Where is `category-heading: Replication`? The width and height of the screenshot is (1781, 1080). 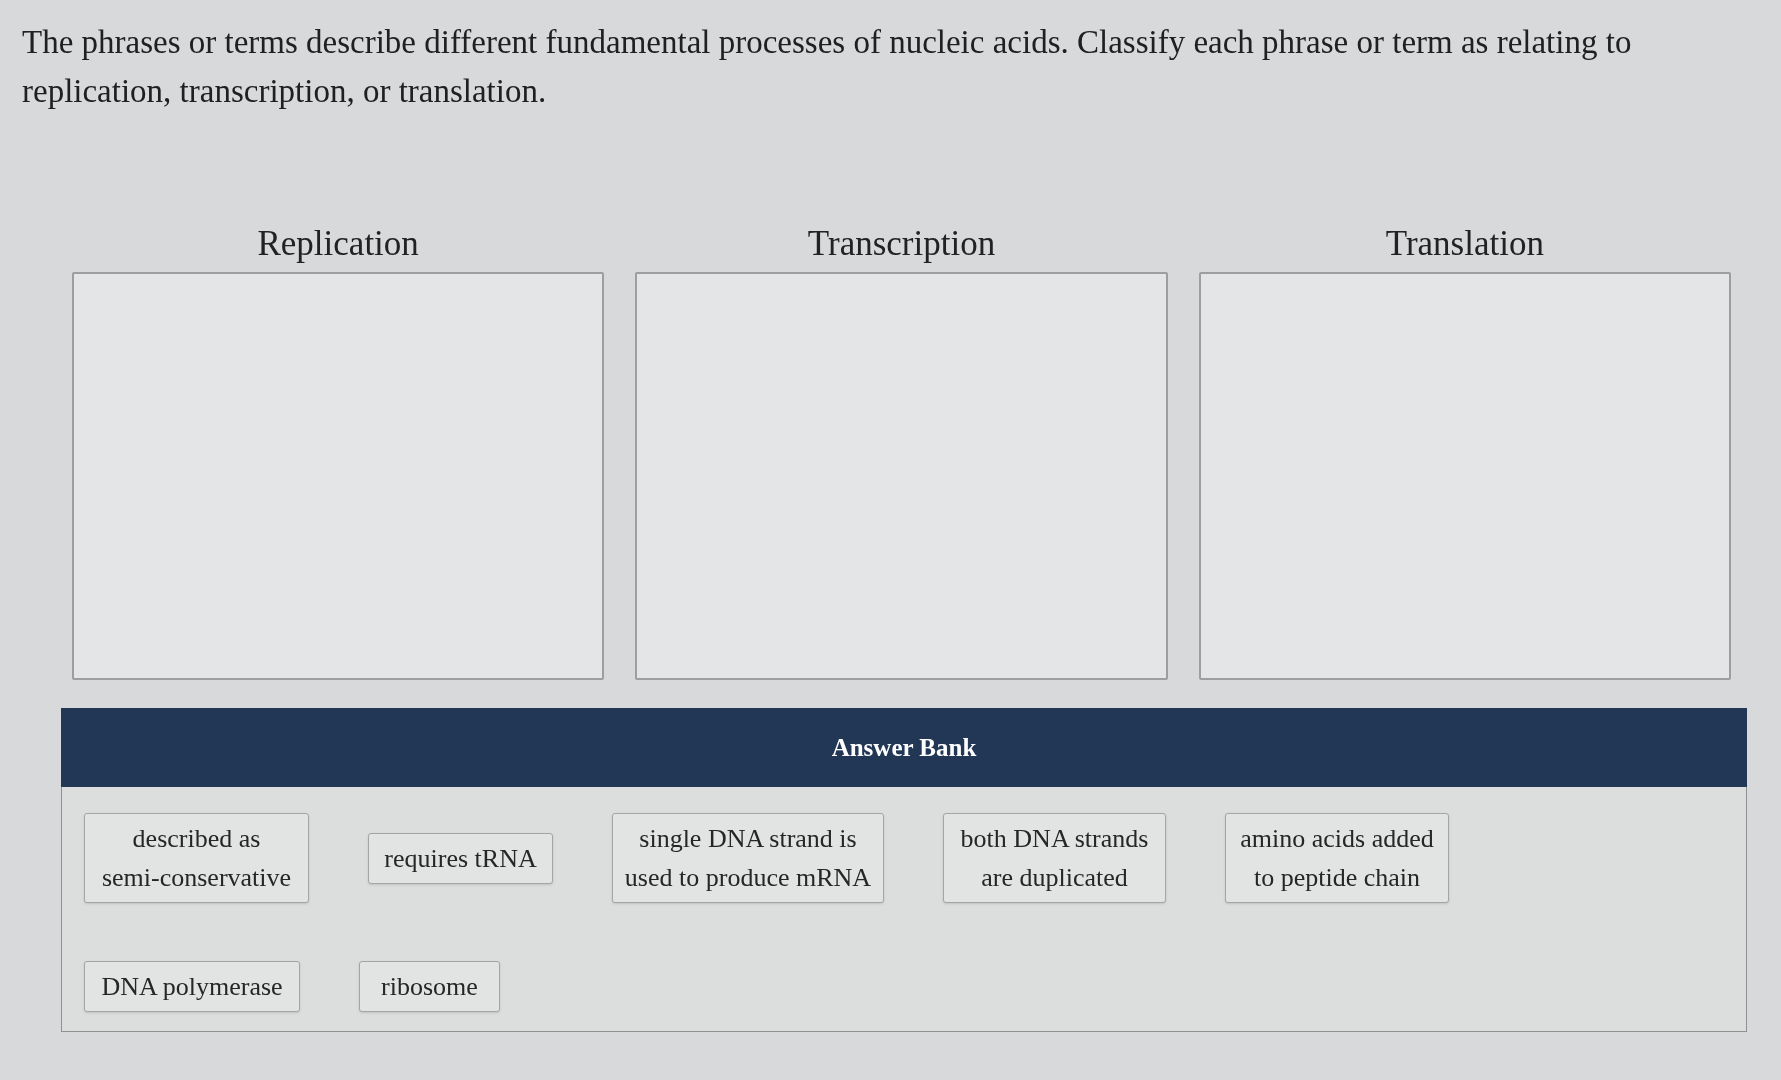
category-heading: Replication is located at coordinates (338, 244).